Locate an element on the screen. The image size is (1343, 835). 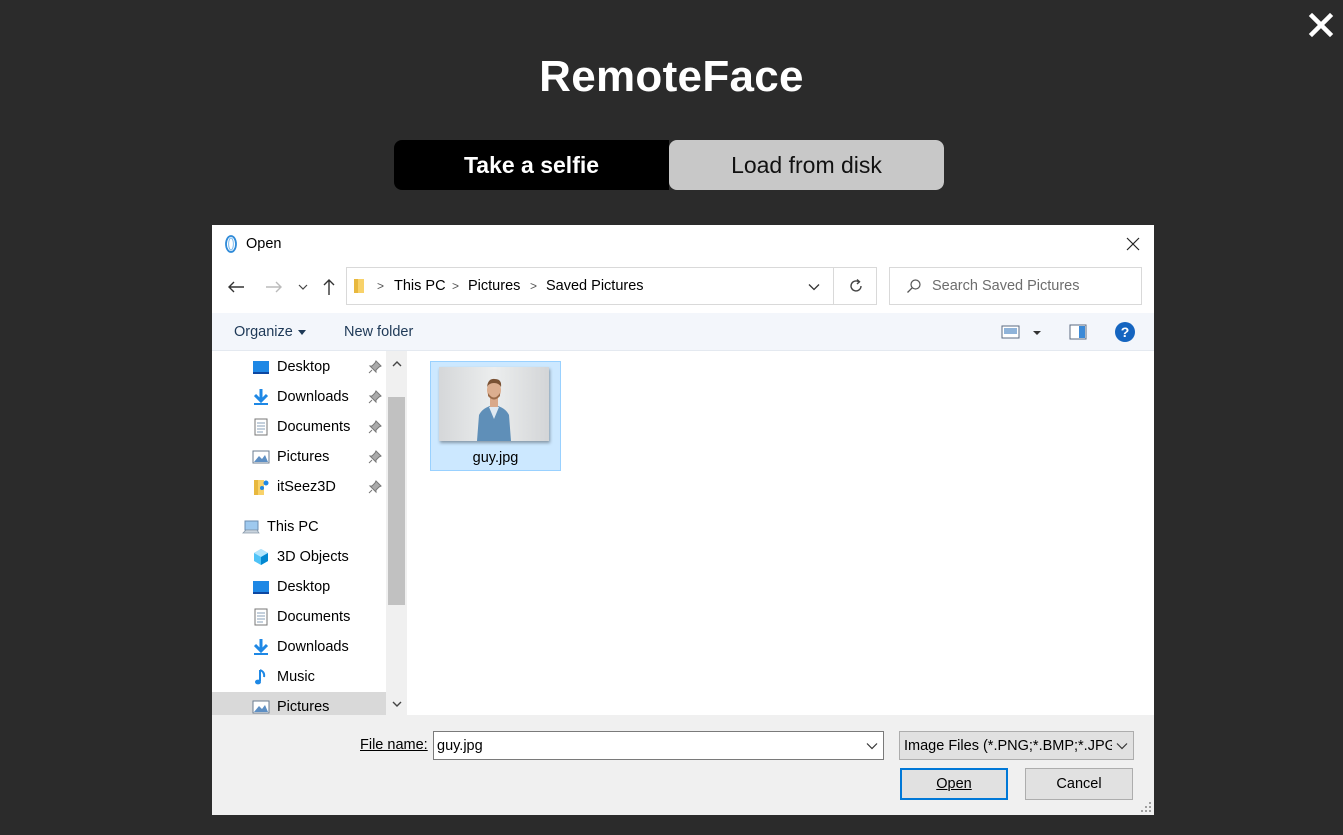
search-box is located at coordinates (1015, 286).